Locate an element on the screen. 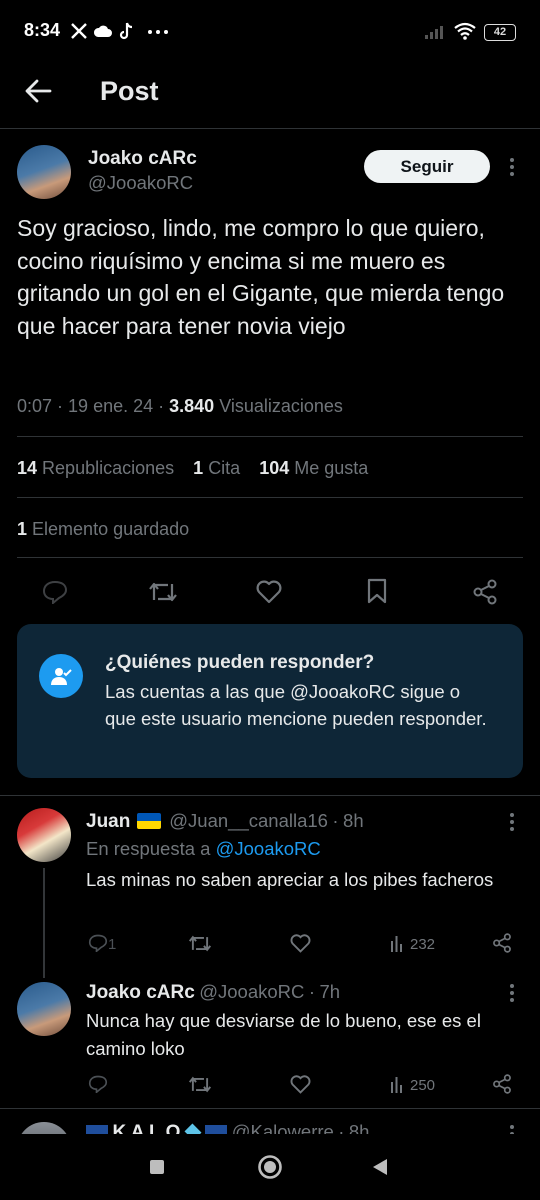  reply-header: Juan @Juan__canalla16 · 8h is located at coordinates (225, 821).